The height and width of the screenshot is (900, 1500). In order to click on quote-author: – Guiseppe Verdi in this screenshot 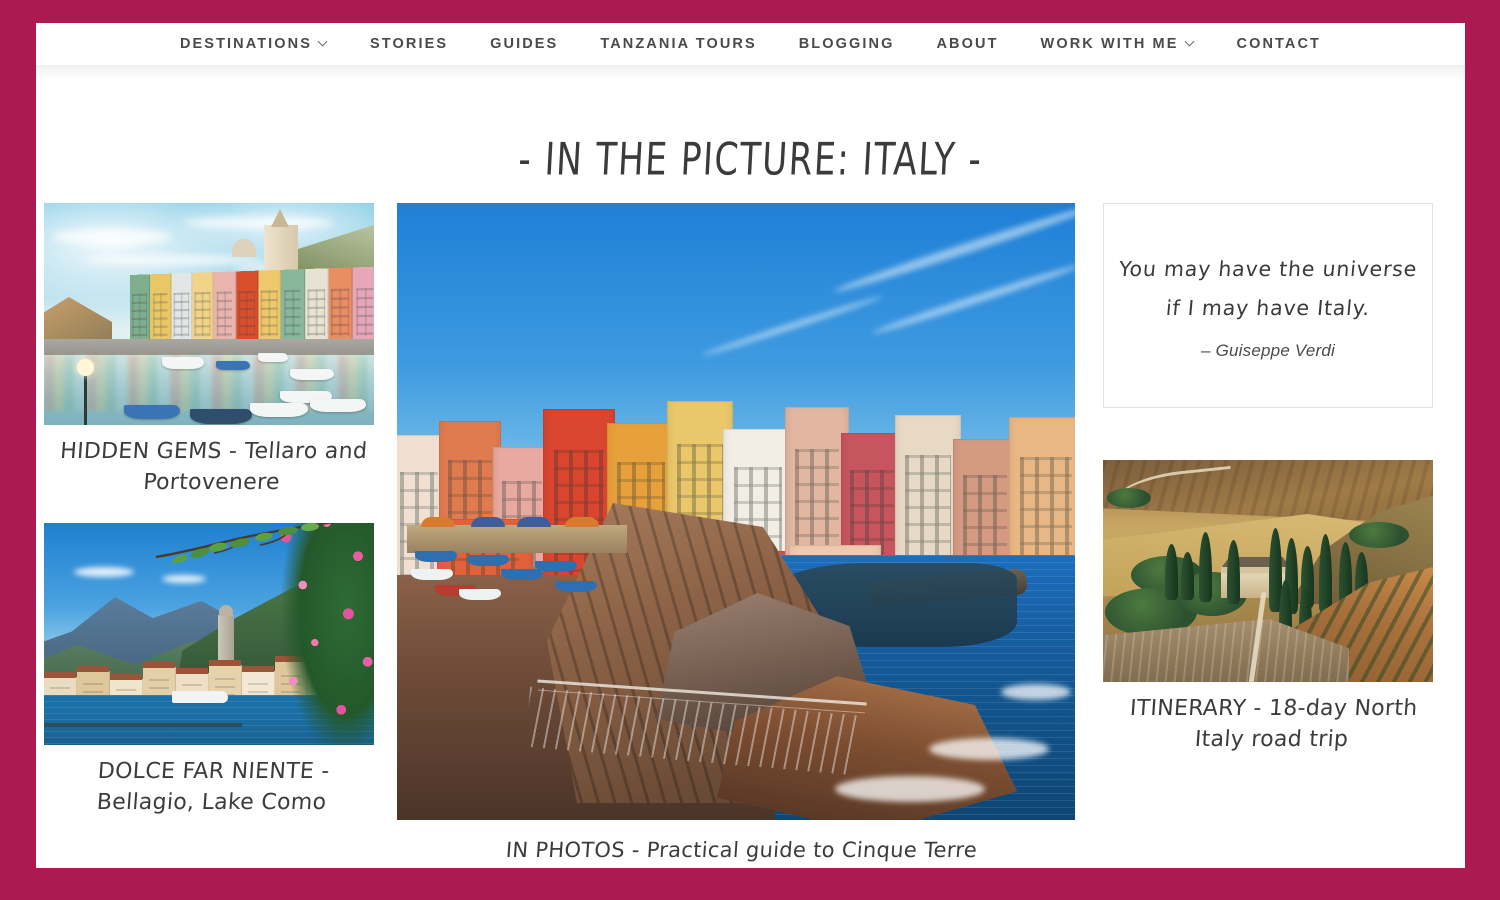, I will do `click(1268, 351)`.